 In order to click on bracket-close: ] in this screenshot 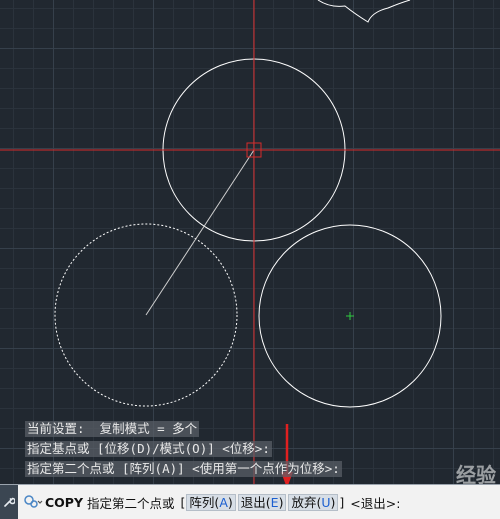, I will do `click(342, 502)`.